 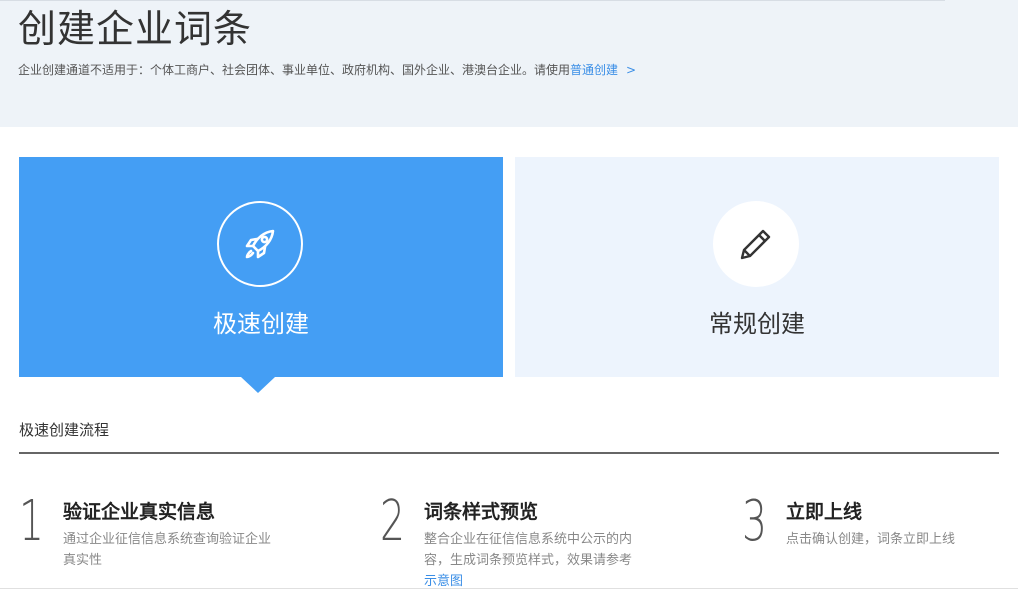 I want to click on rocket-icon-circle, so click(x=260, y=244).